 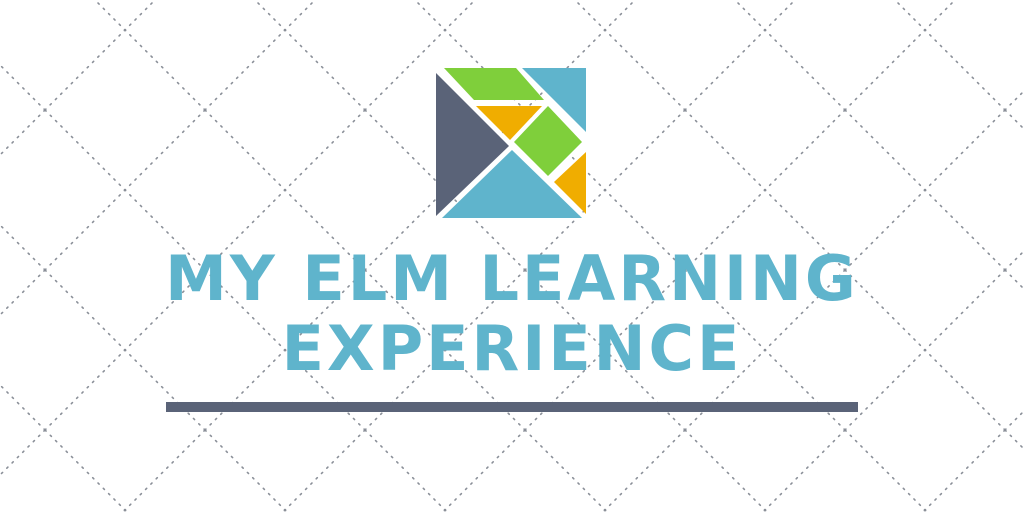 What do you see at coordinates (512, 348) in the screenshot?
I see `title-line-2: EXPERIENCE` at bounding box center [512, 348].